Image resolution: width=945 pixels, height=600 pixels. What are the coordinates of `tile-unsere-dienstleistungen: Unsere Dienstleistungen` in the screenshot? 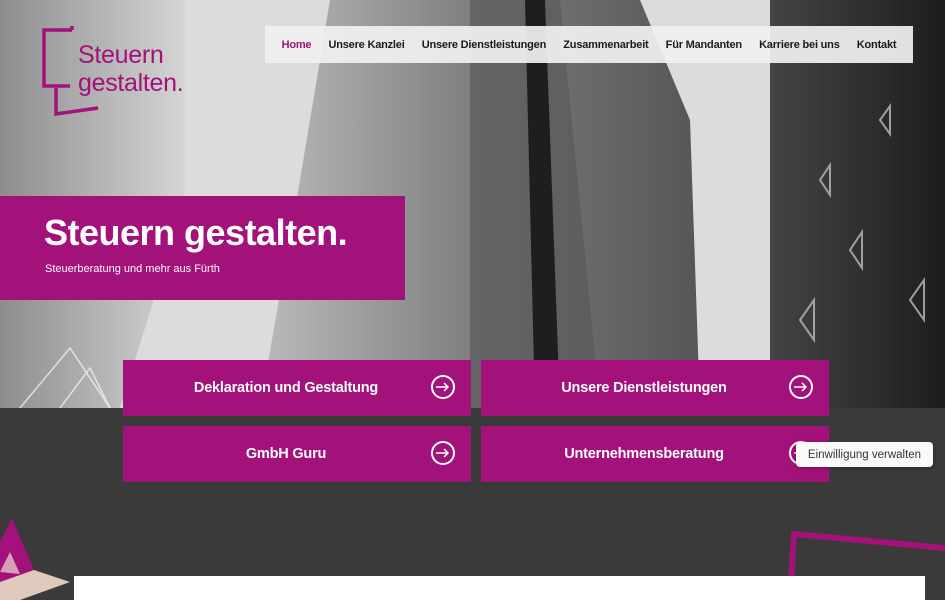 It's located at (655, 388).